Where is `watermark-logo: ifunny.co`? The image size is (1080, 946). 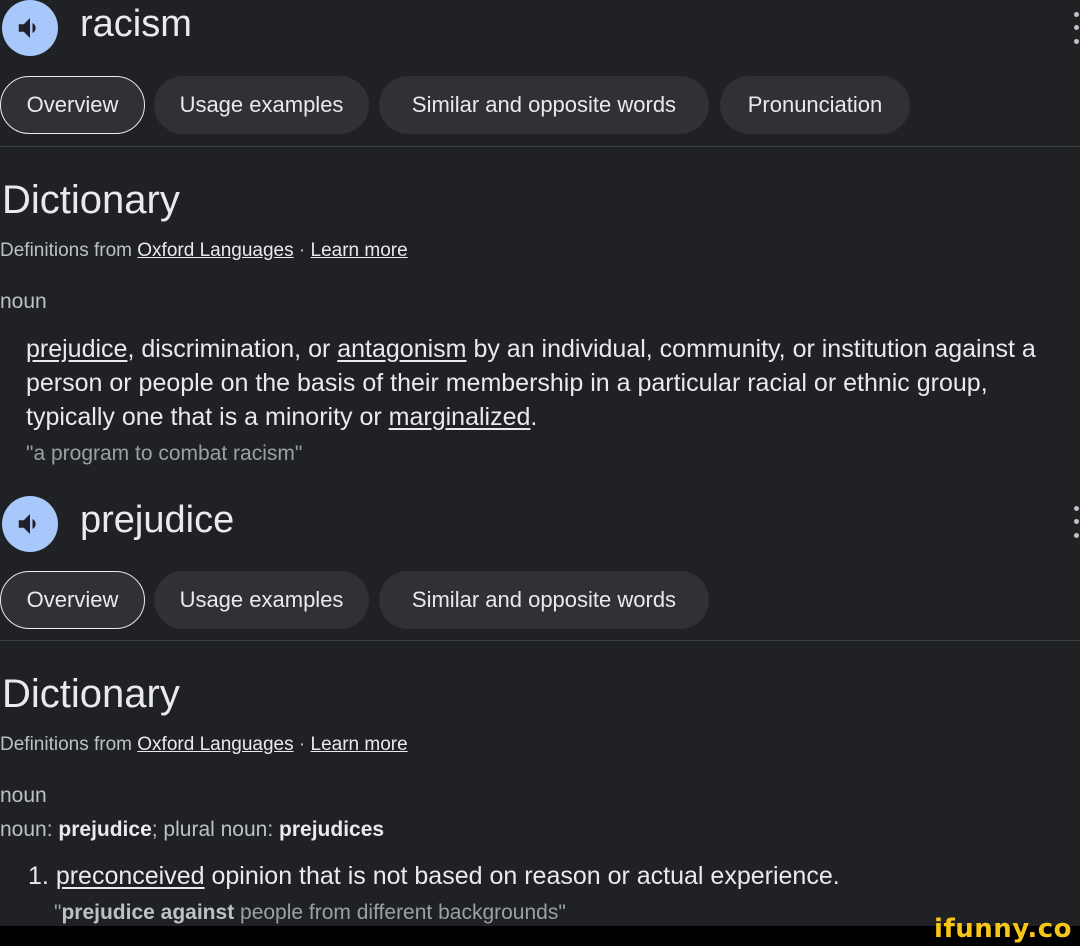
watermark-logo: ifunny.co is located at coordinates (1003, 929).